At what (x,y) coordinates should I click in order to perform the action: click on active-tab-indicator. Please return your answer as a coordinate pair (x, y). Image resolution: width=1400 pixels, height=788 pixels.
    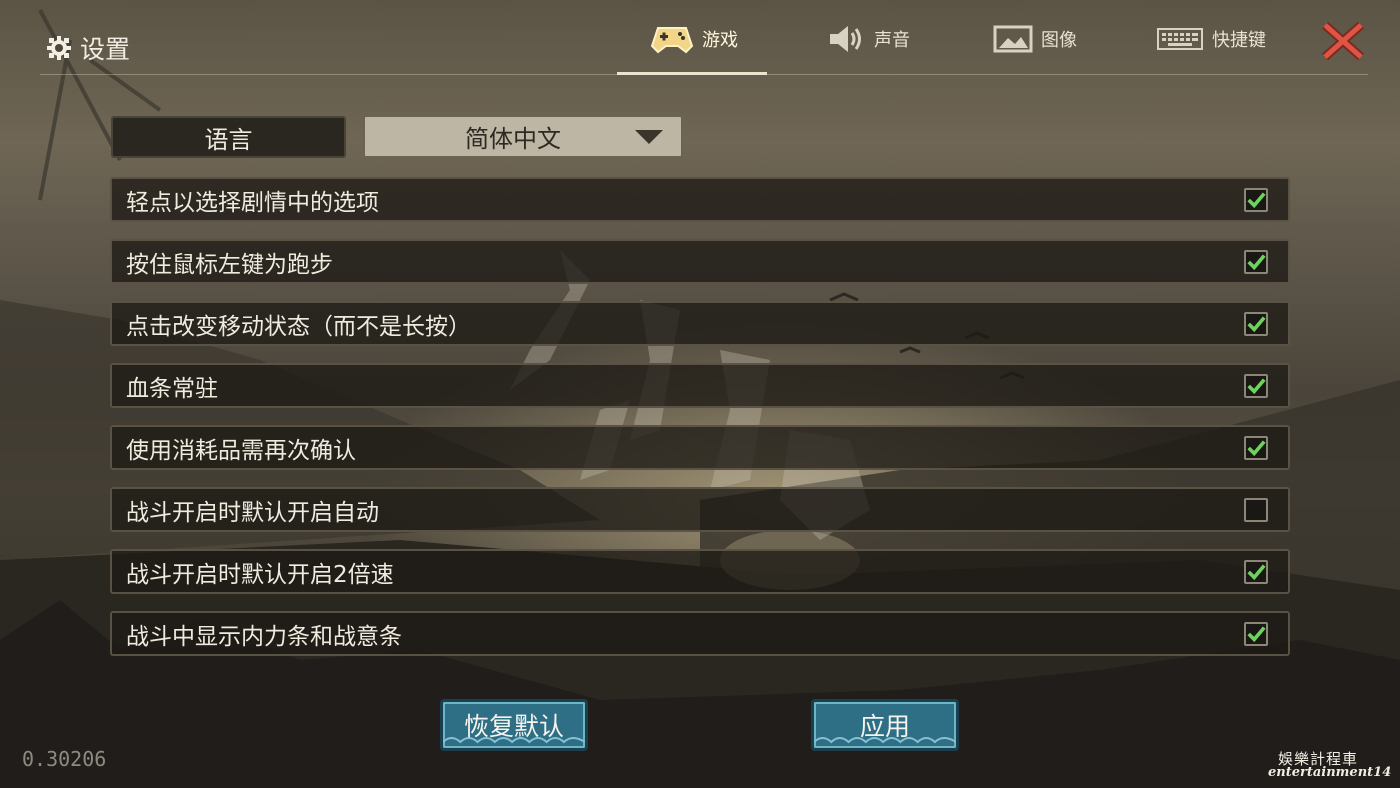
    Looking at the image, I should click on (692, 73).